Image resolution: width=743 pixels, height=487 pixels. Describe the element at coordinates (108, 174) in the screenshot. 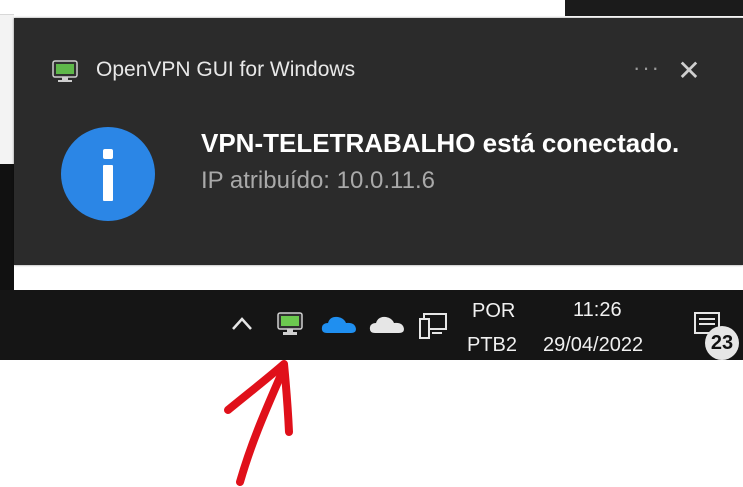

I see `info-icon` at that location.